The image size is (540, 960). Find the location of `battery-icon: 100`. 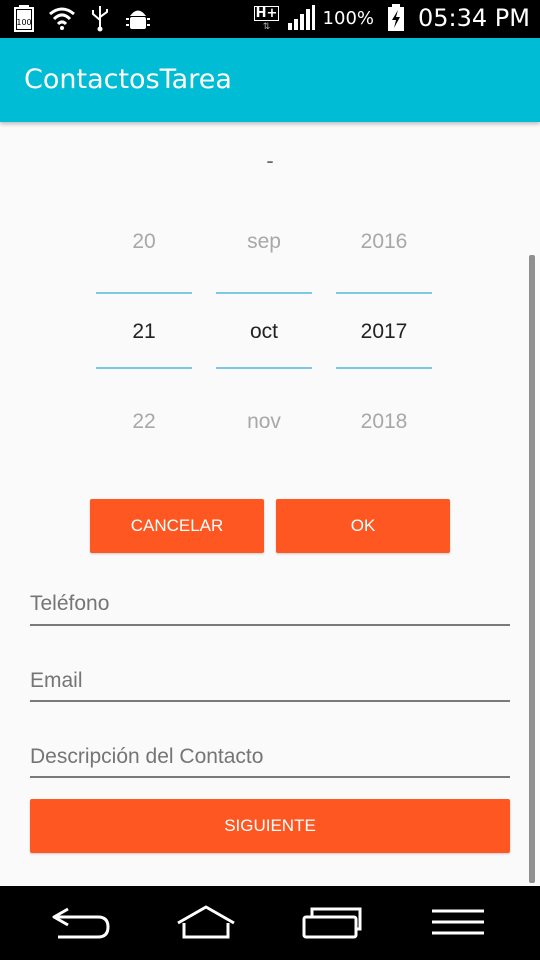

battery-icon: 100 is located at coordinates (24, 18).